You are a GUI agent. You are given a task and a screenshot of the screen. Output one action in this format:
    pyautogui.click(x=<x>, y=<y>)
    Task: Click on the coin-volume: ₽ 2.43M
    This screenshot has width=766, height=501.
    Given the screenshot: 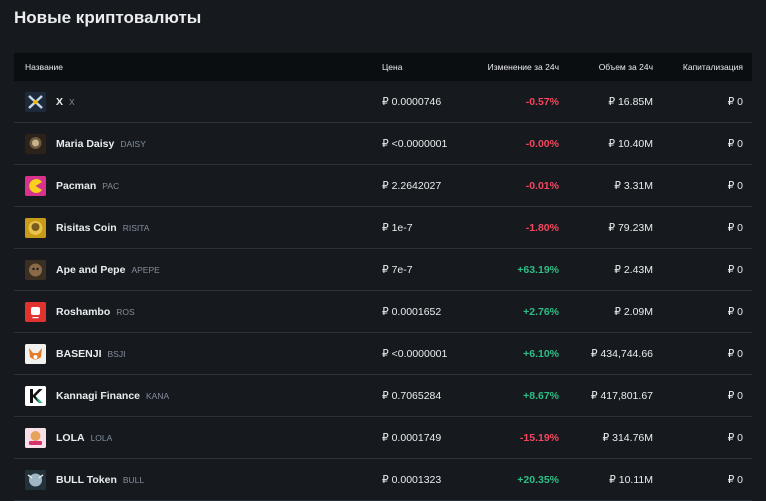 What is the action you would take?
    pyautogui.click(x=633, y=269)
    